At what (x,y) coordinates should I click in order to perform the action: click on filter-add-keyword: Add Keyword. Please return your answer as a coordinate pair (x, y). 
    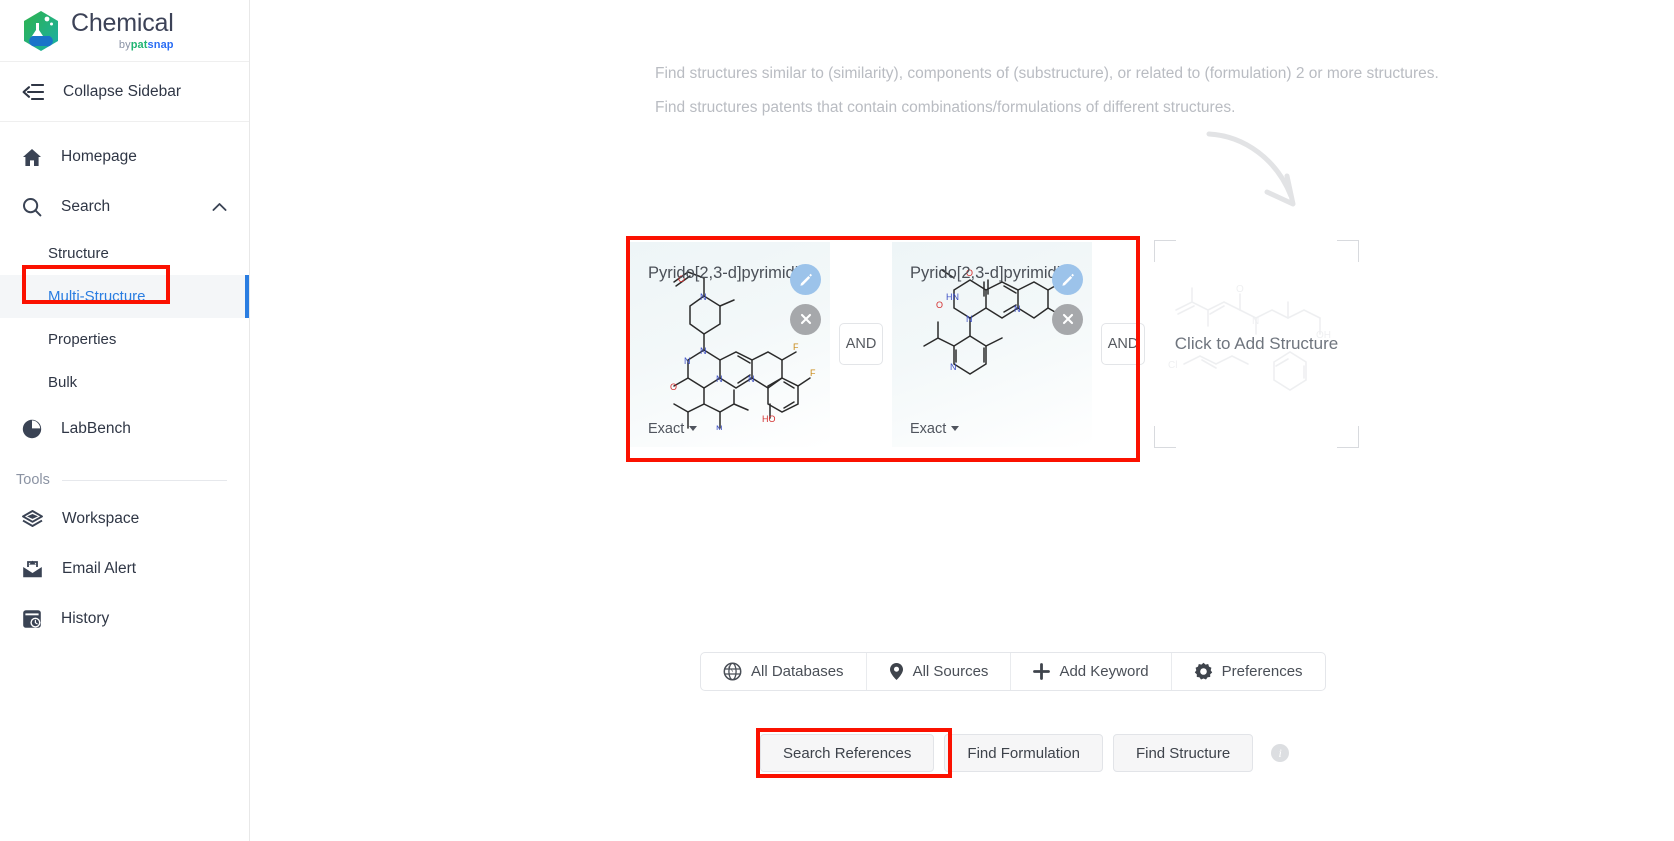
    Looking at the image, I should click on (1091, 671).